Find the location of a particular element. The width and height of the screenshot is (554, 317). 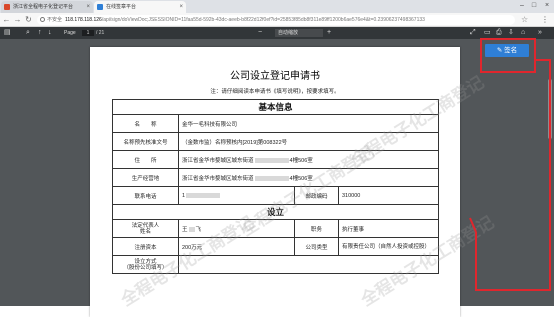

pdf-toolbar: ▤ ⌕ ↑ ↓ Page 1 / 21 − 自动缩放 + ⤢ ▭ ⎙ ⇩ ⌂ » is located at coordinates (277, 33).